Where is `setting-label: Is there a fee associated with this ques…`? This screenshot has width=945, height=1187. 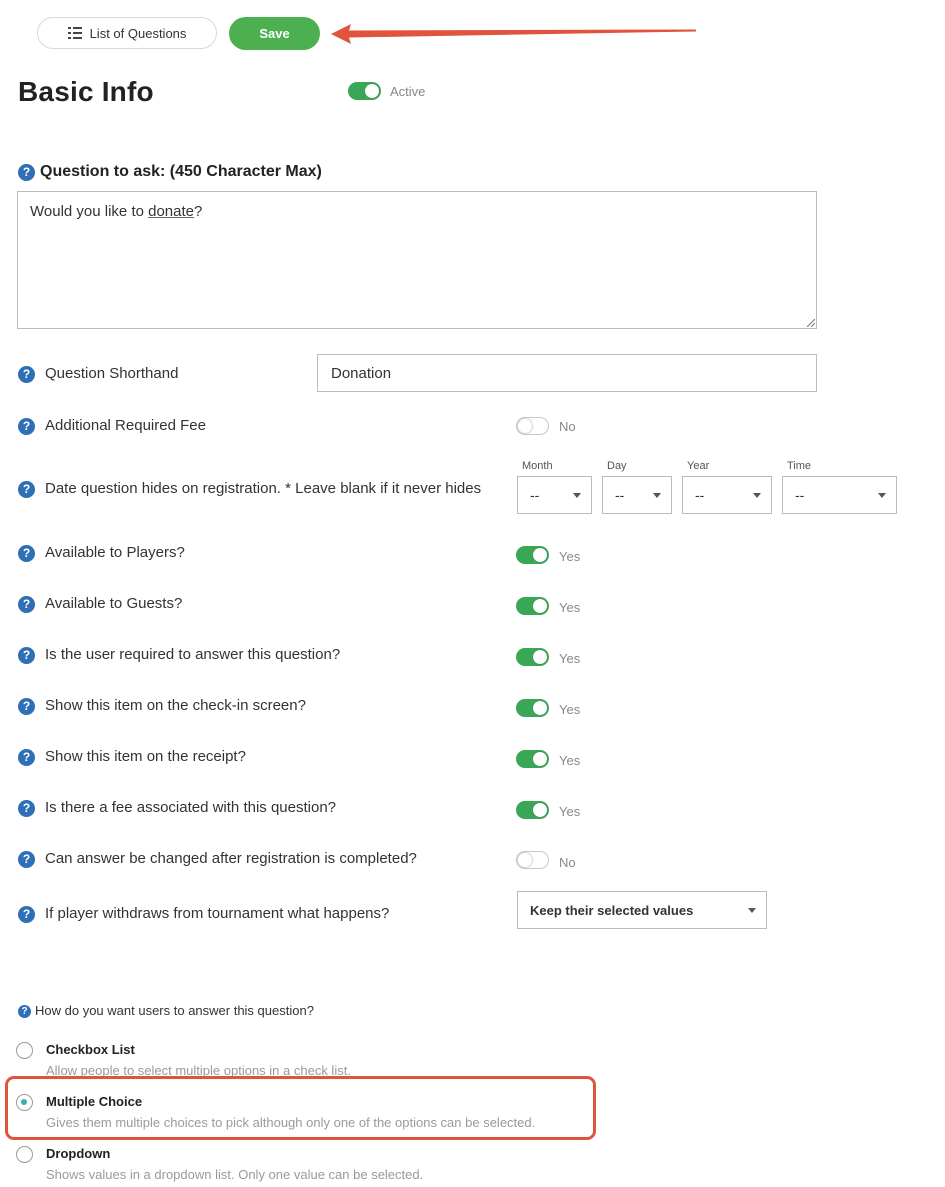 setting-label: Is there a fee associated with this ques… is located at coordinates (191, 807).